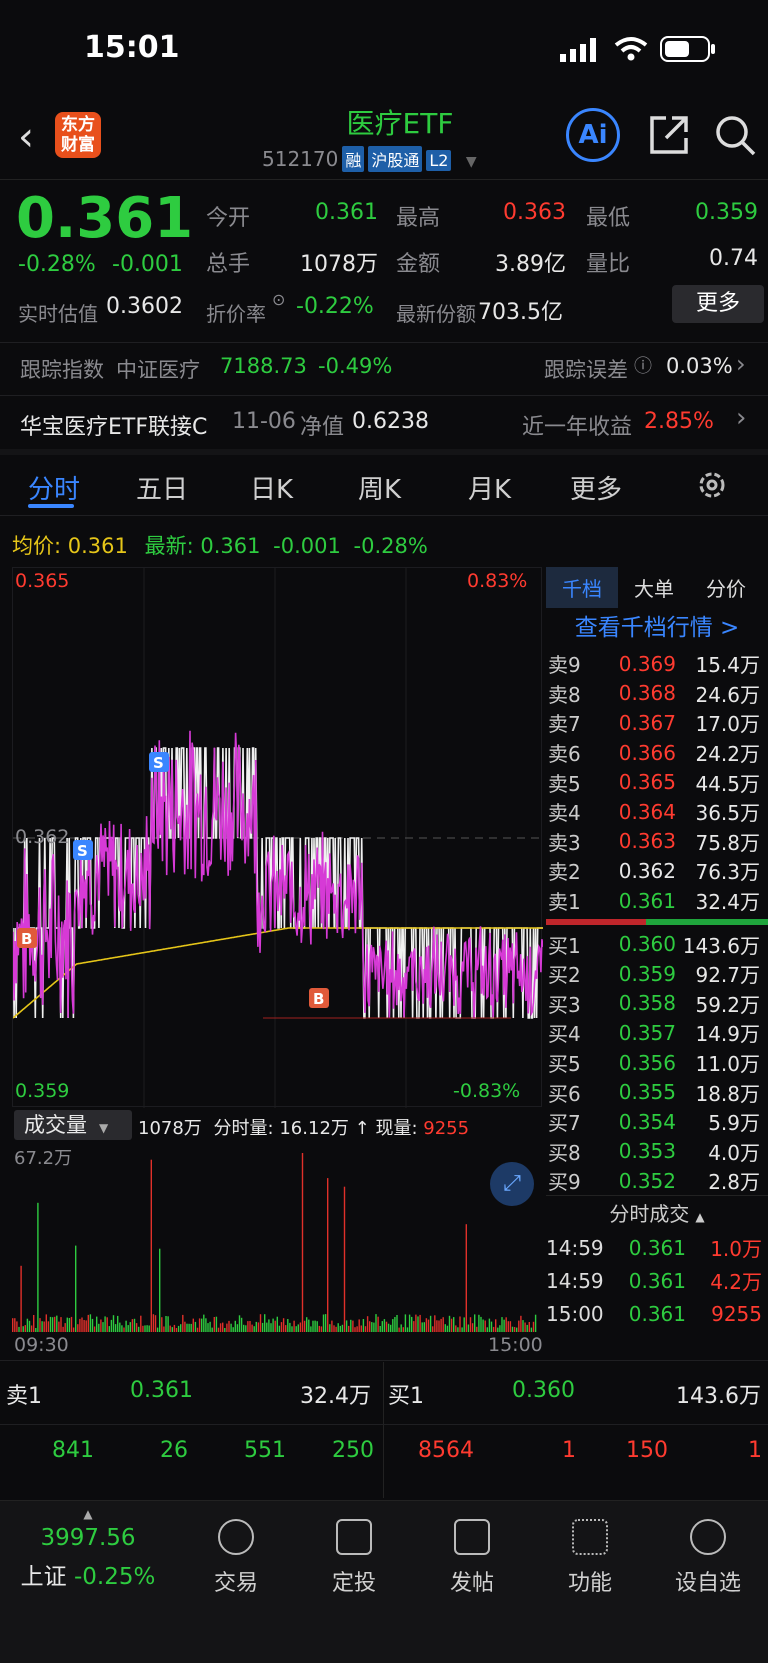 This screenshot has height=1663, width=768. What do you see at coordinates (679, 421) in the screenshot?
I see `yr-value: 2.85%` at bounding box center [679, 421].